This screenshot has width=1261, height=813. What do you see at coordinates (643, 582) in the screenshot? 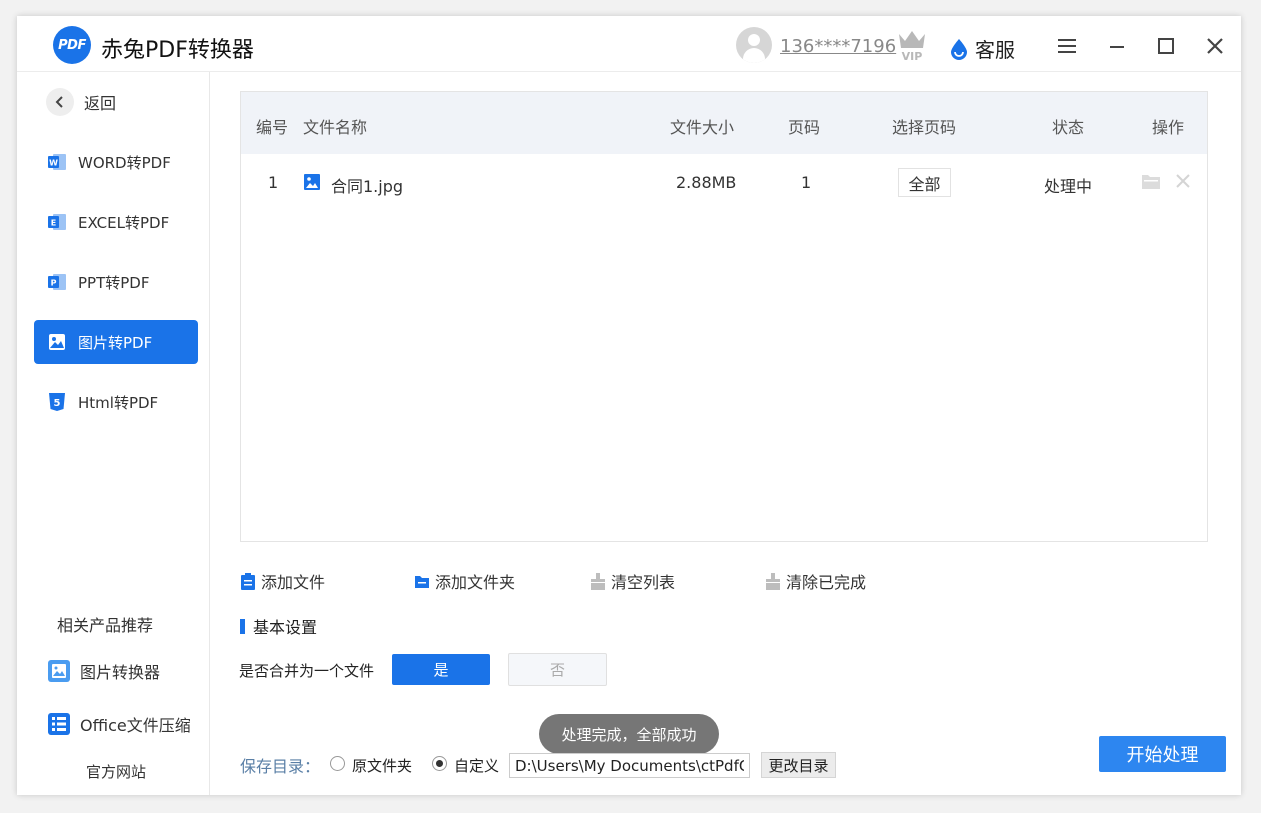
I see `clear-list-label: 清空列表` at bounding box center [643, 582].